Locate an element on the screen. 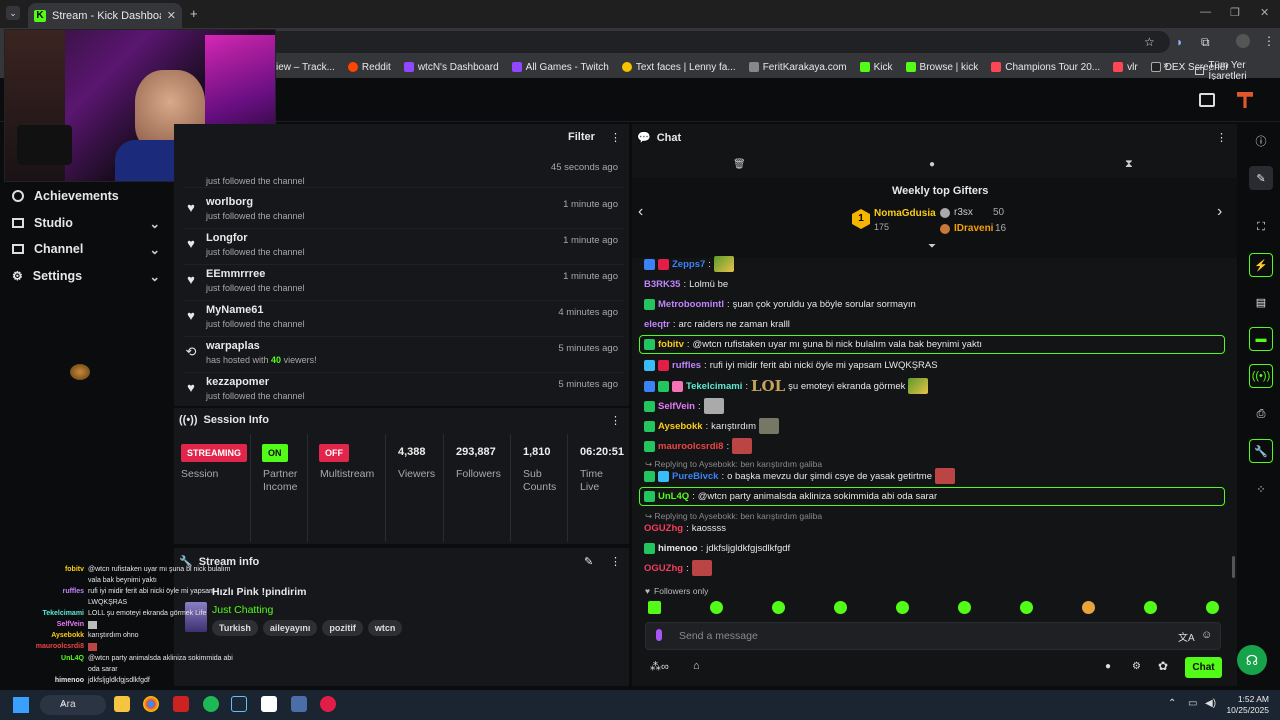  bookmark-item: wtcN's Dashboard is located at coordinates (451, 67).